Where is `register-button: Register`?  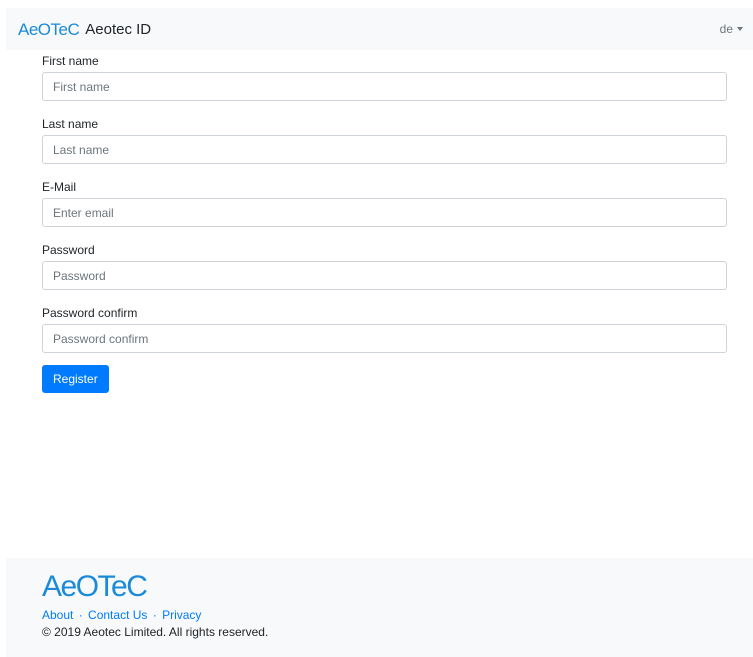
register-button: Register is located at coordinates (75, 379).